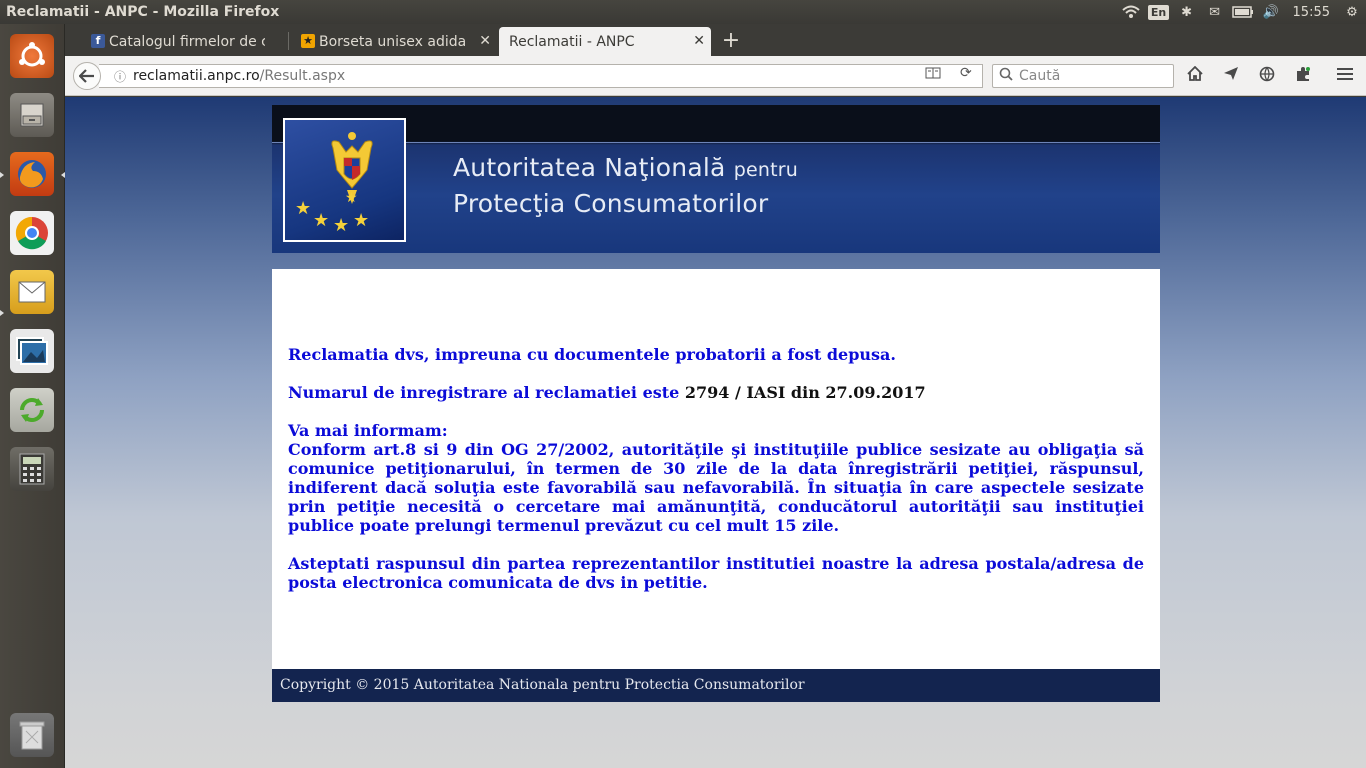  Describe the element at coordinates (731, 40) in the screenshot. I see `new-tab-button: +` at that location.